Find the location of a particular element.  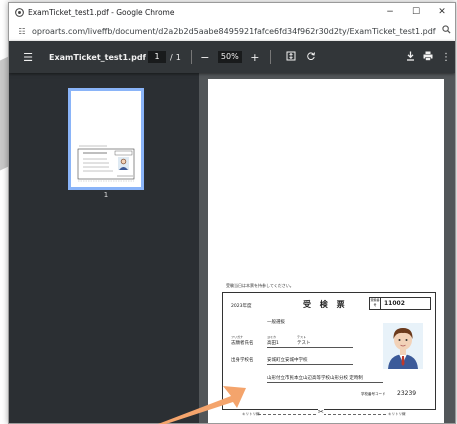

exam-number-box: 受験番号 11002 is located at coordinates (400, 303).